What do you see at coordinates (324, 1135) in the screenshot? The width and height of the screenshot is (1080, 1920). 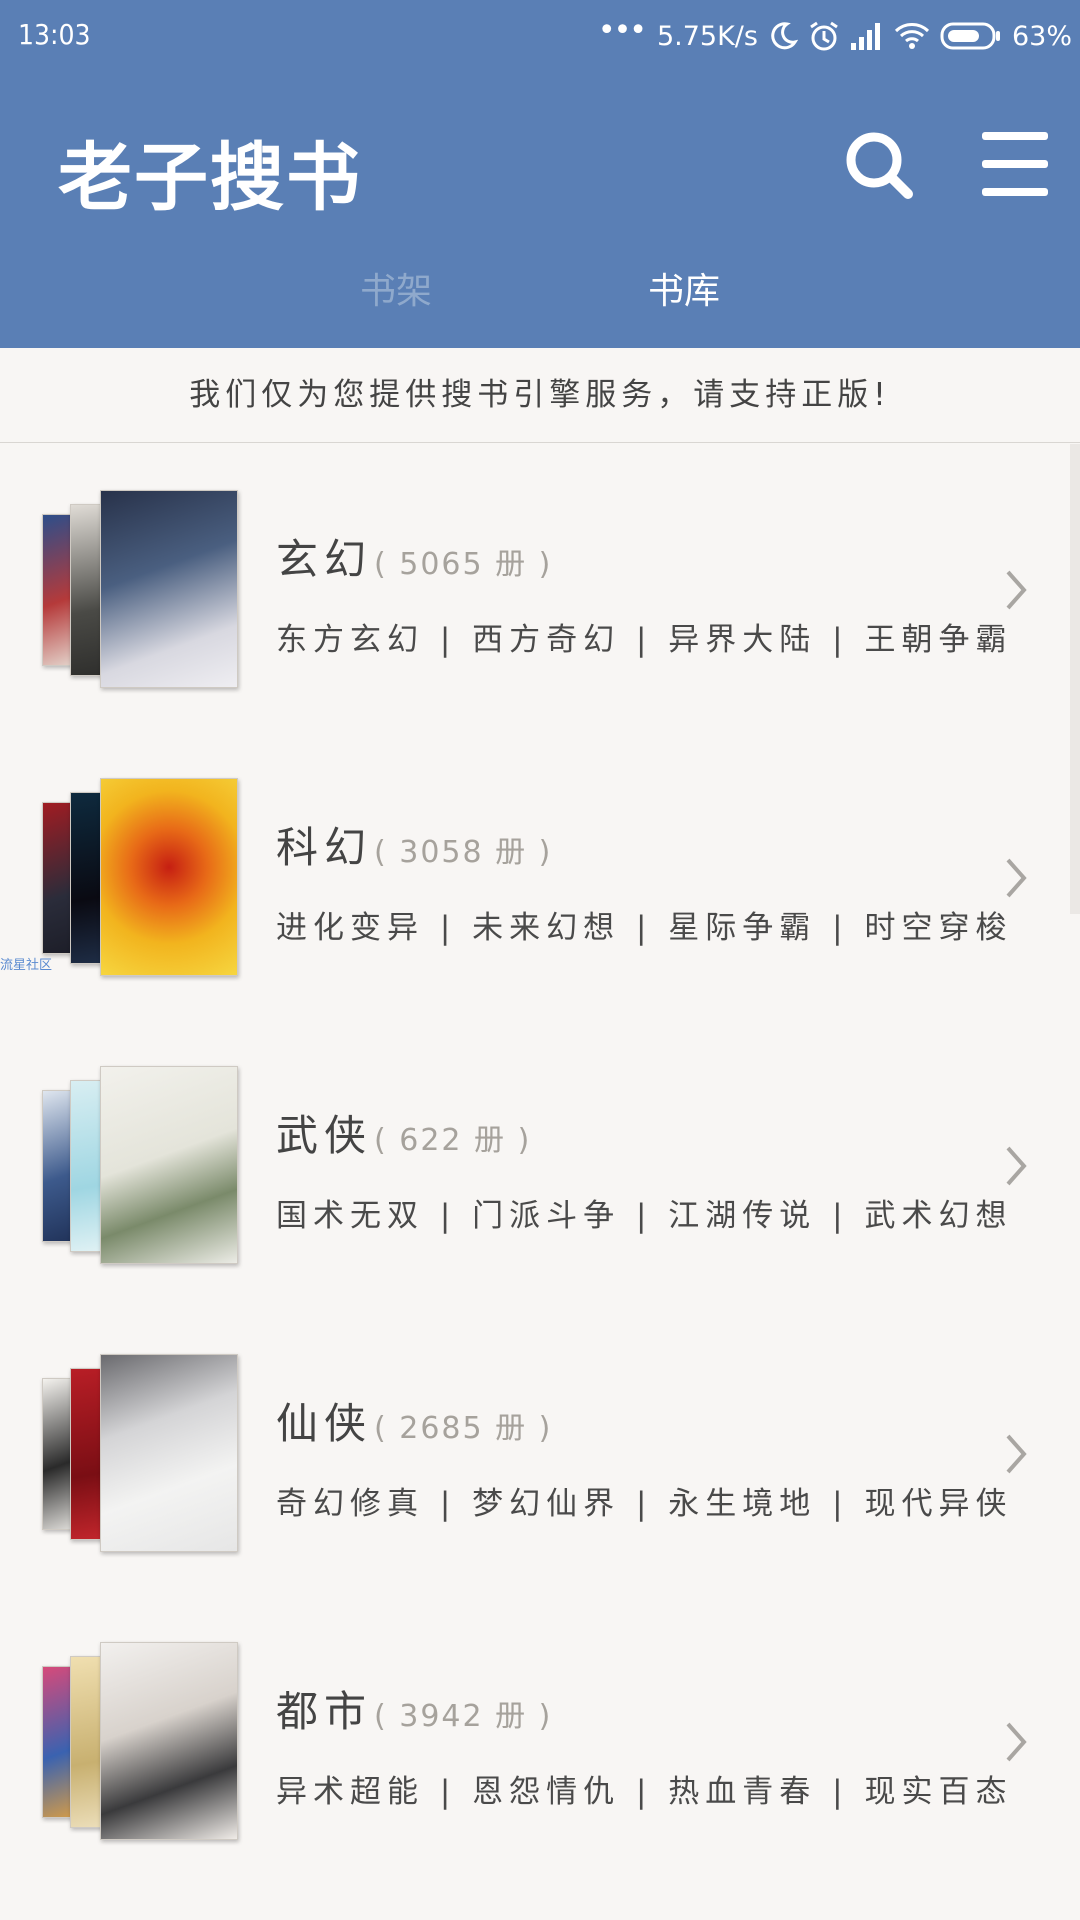 I see `category-name: 武侠` at bounding box center [324, 1135].